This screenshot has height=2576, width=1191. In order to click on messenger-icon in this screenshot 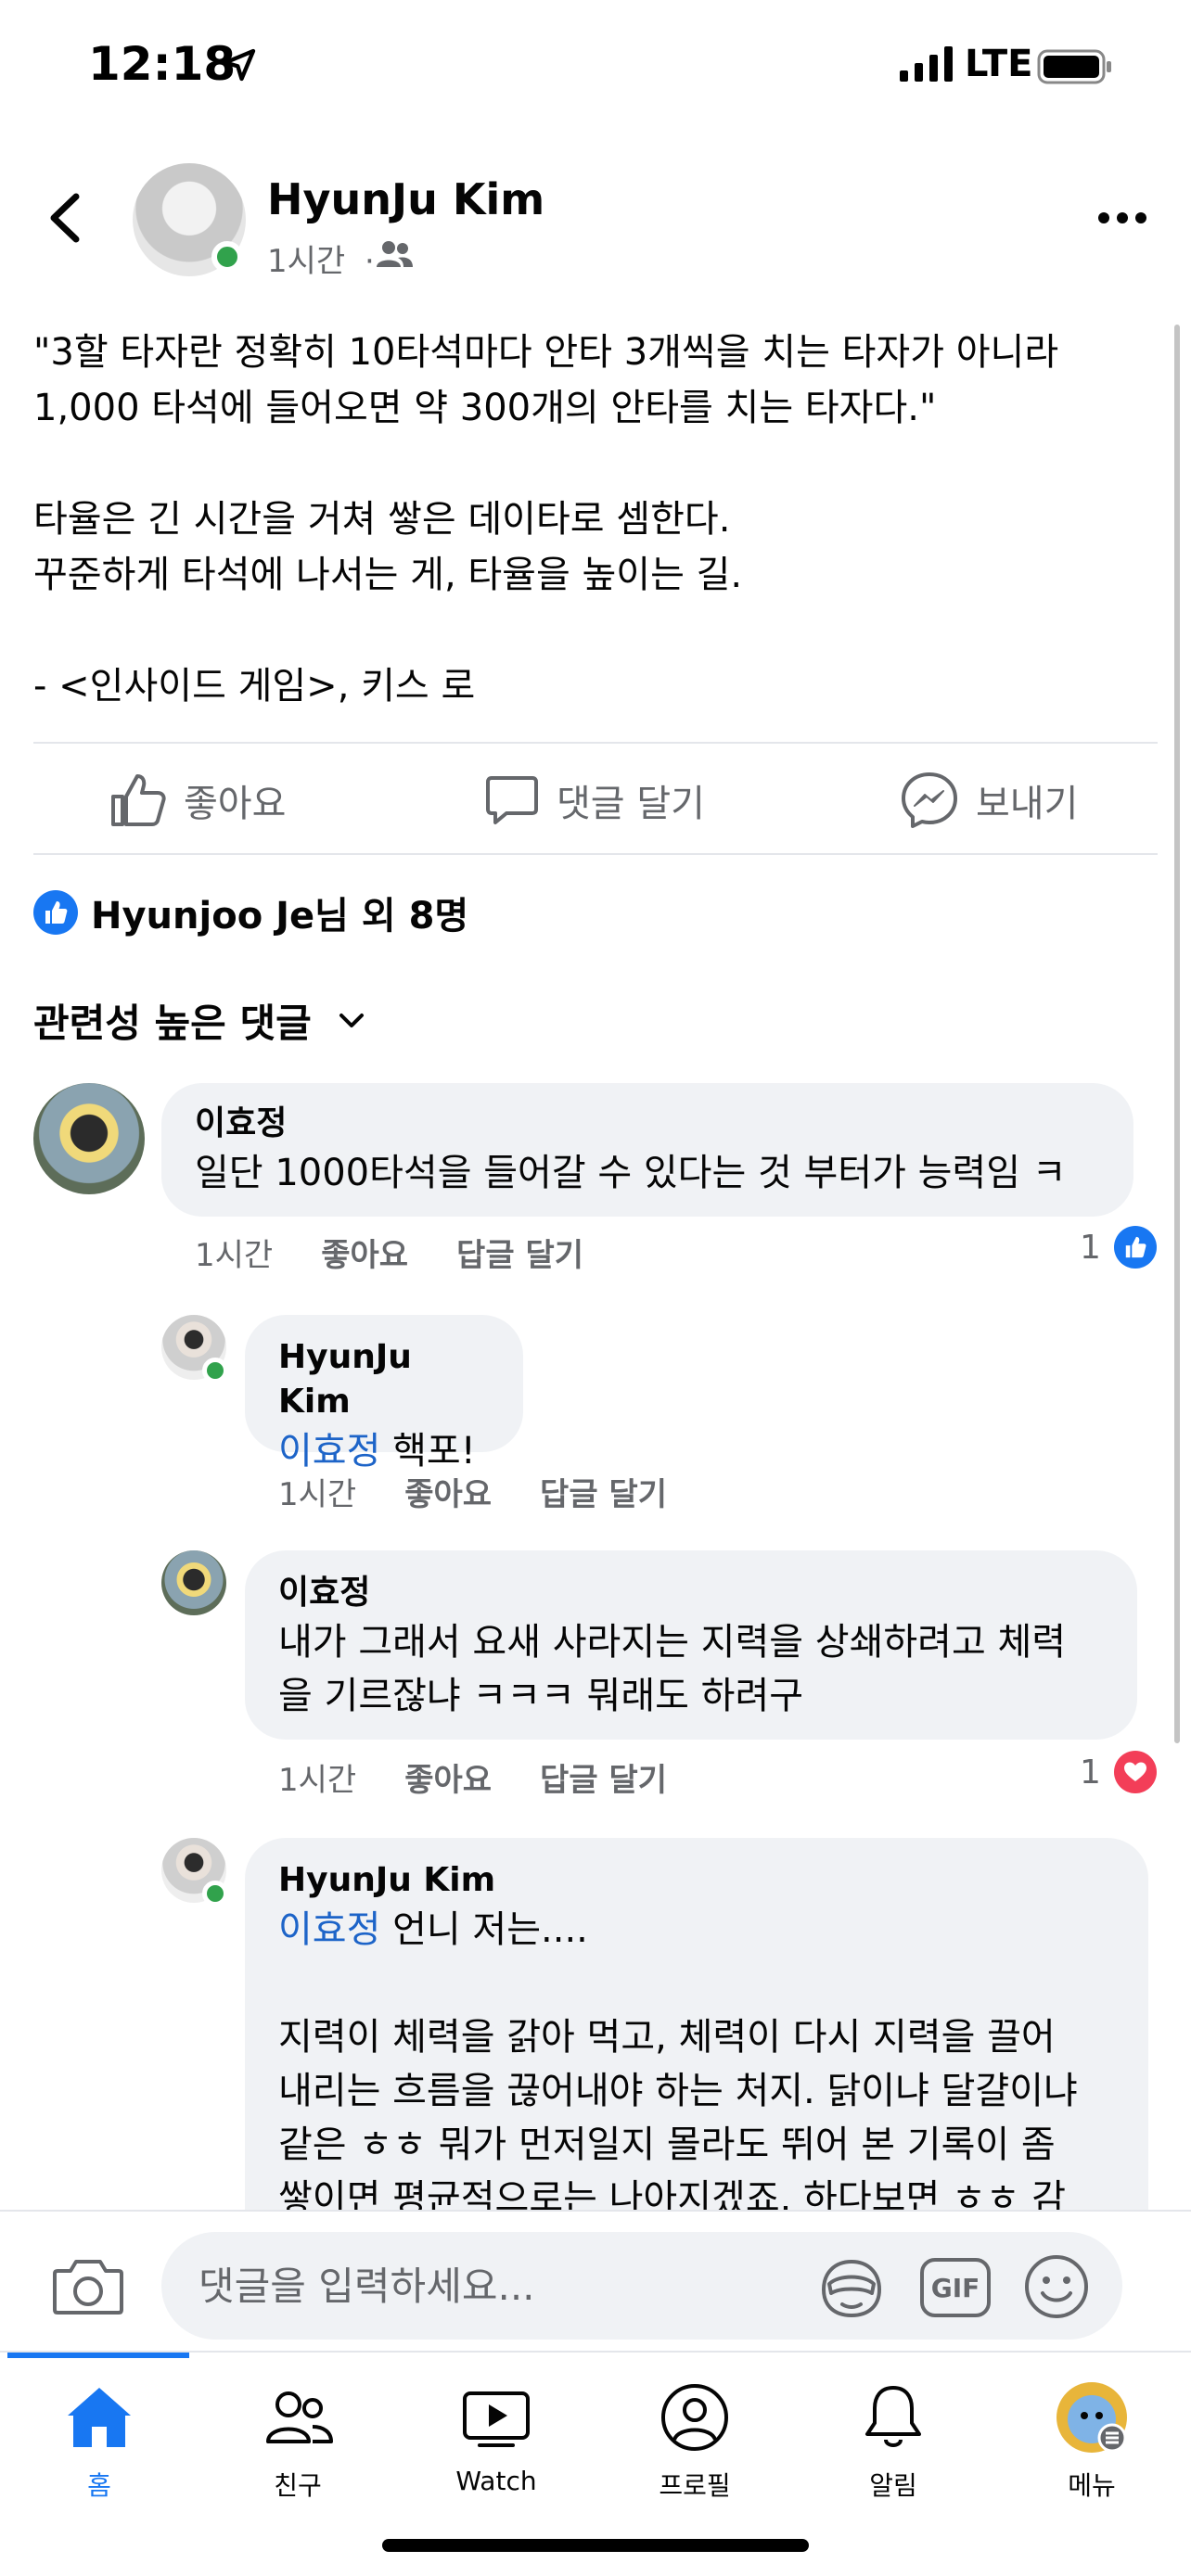, I will do `click(929, 800)`.